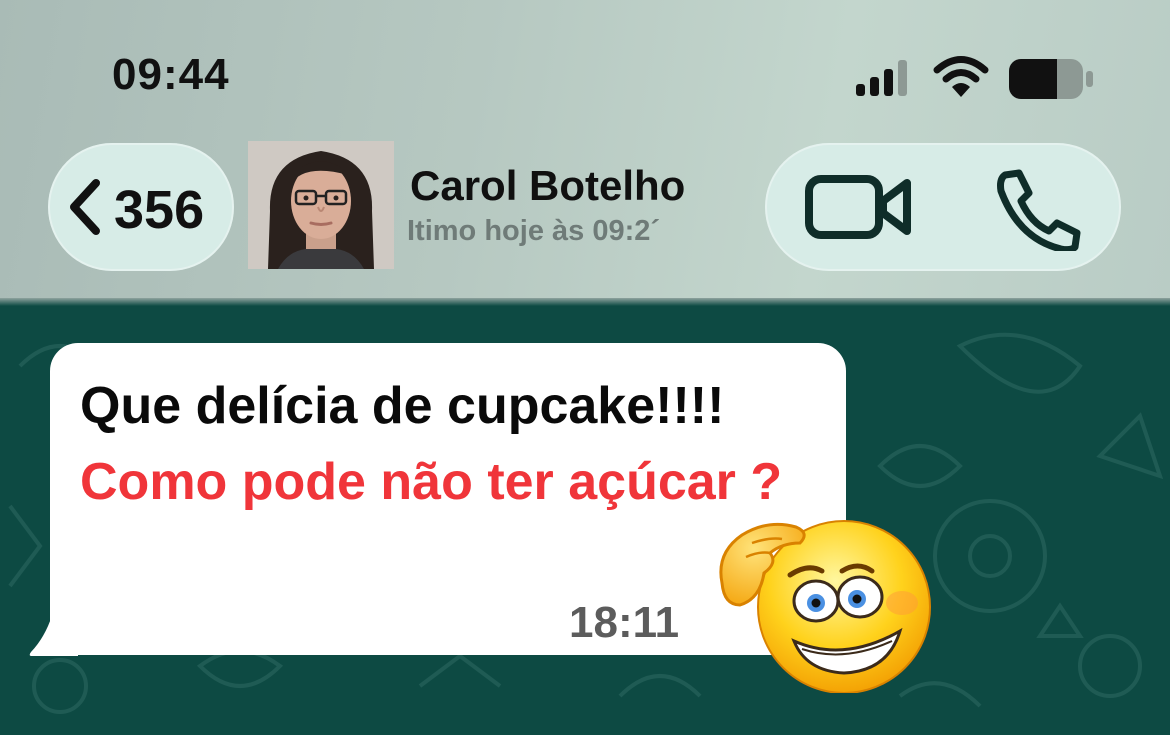 Image resolution: width=1170 pixels, height=735 pixels. What do you see at coordinates (825, 606) in the screenshot?
I see `thinking-worried-emoji-icon` at bounding box center [825, 606].